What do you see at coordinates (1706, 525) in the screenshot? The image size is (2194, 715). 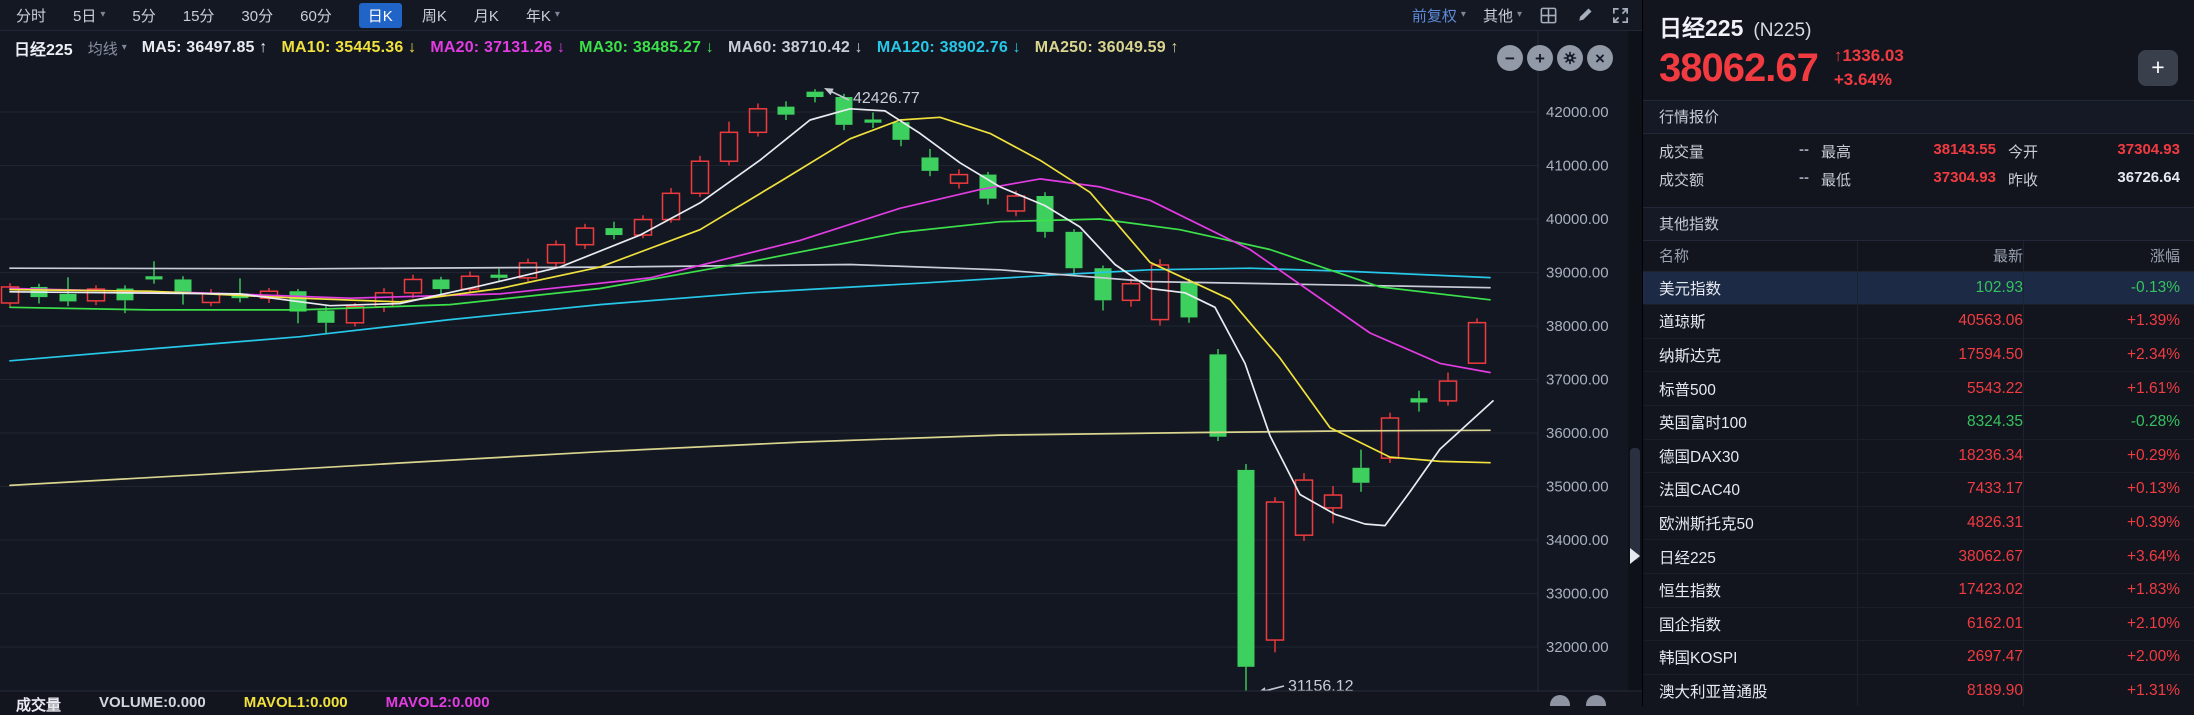 I see `index-name: 欧洲斯托克50` at bounding box center [1706, 525].